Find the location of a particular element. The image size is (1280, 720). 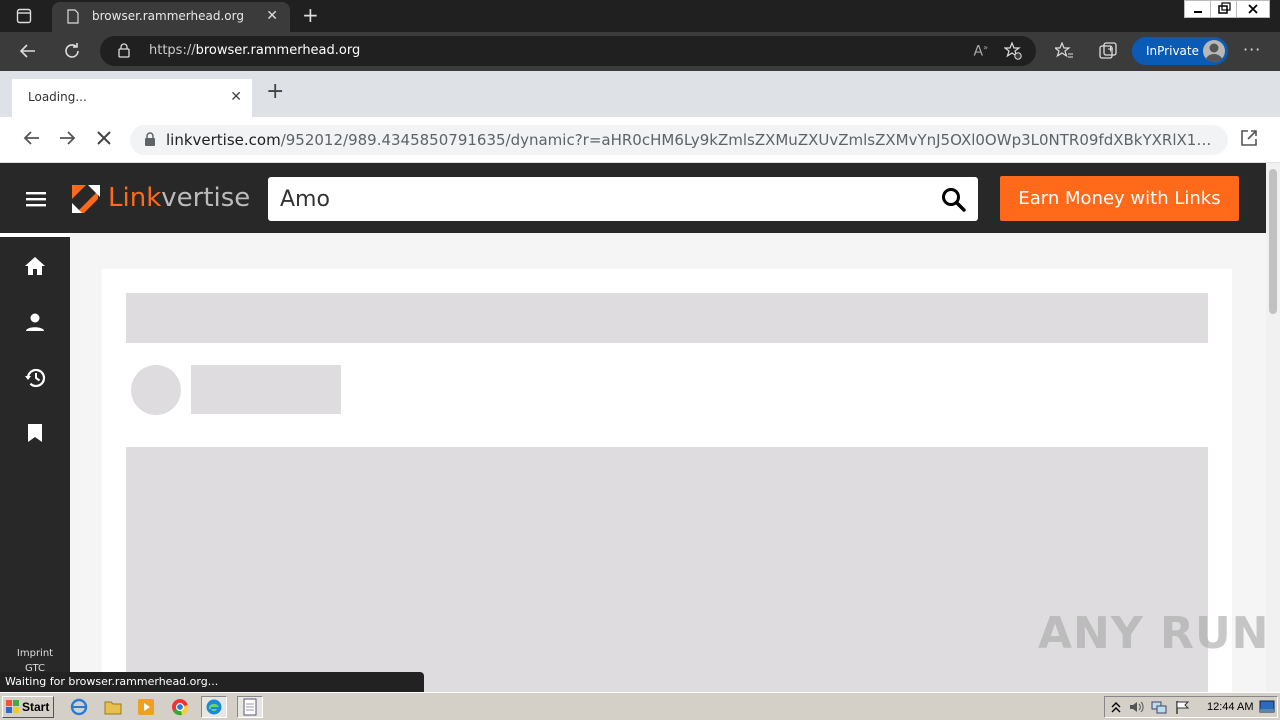

linkvertise-header: Linkvertise Earn Money with Links is located at coordinates (633, 198).